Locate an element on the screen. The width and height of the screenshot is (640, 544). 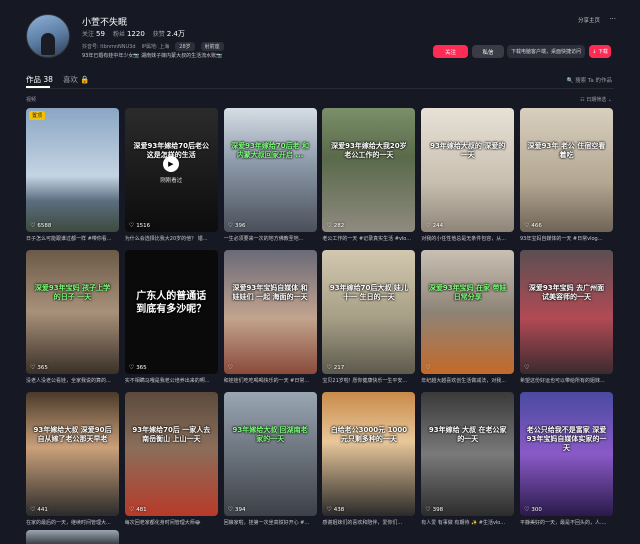
play-icon: ▶ is located at coordinates (170, 164).